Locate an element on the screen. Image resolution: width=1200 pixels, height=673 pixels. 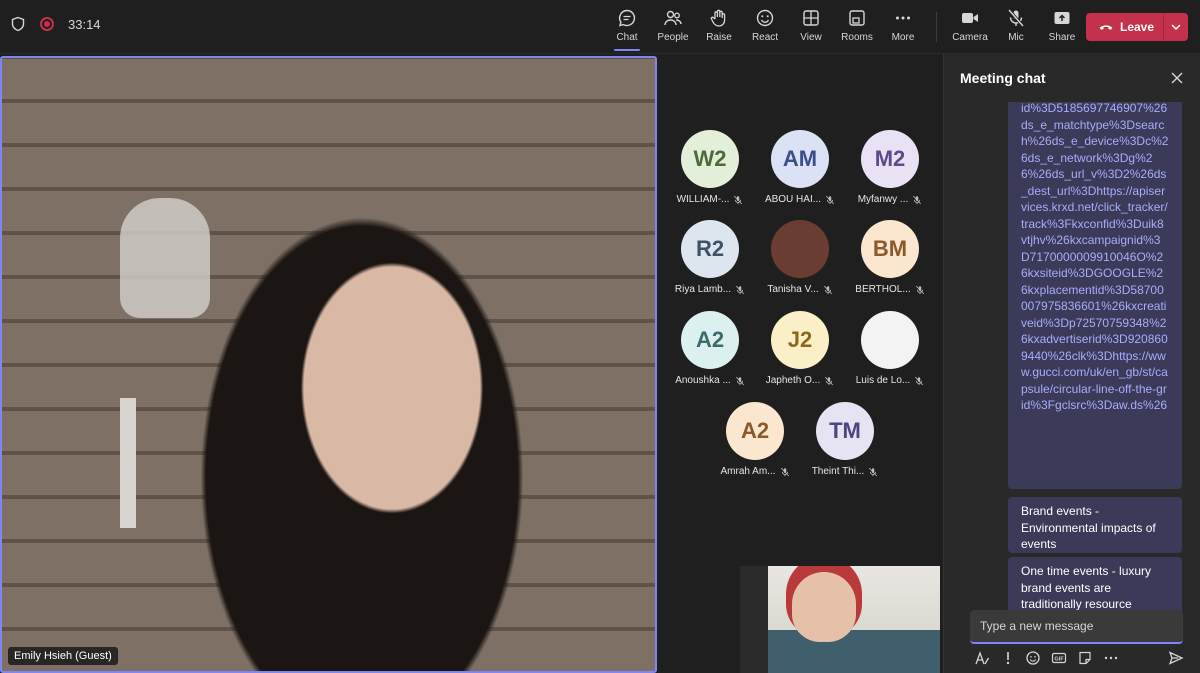
share-button: Share is located at coordinates (1062, 29).